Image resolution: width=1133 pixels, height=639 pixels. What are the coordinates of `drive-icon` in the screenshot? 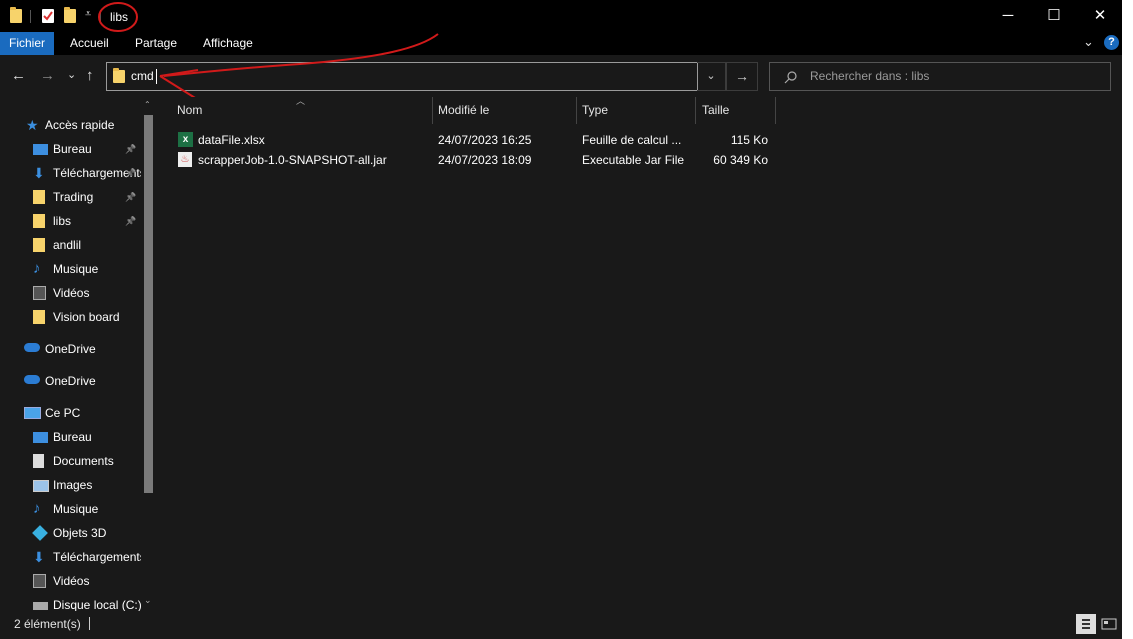 It's located at (40, 606).